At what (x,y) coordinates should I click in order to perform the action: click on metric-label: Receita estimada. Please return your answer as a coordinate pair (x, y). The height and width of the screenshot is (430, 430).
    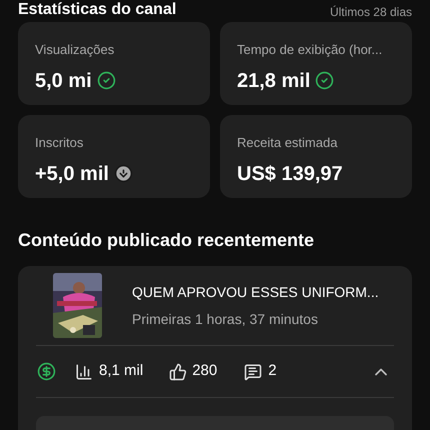
    Looking at the image, I should click on (287, 143).